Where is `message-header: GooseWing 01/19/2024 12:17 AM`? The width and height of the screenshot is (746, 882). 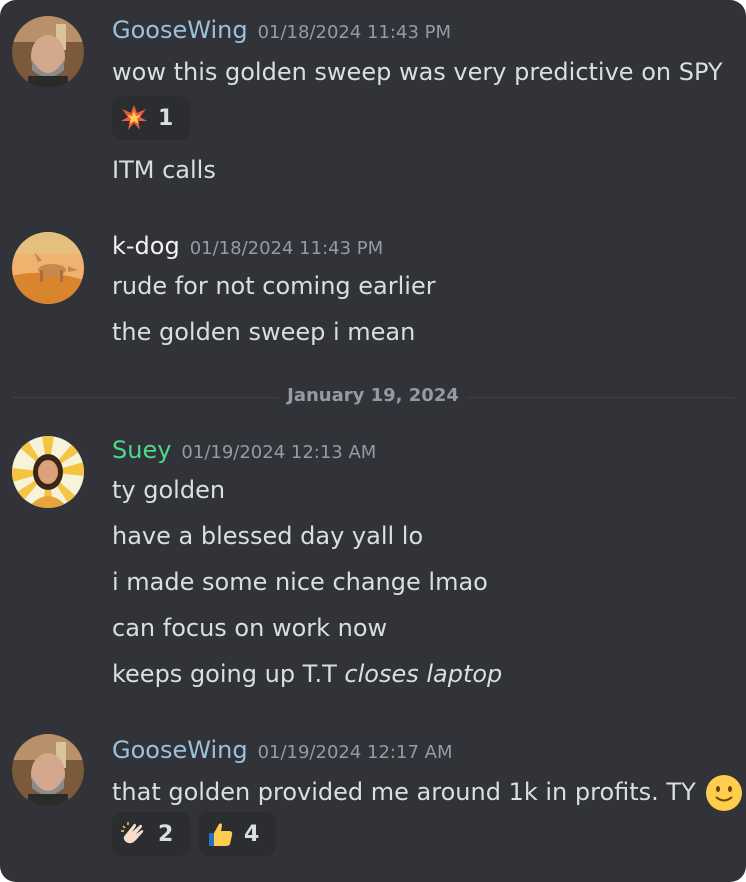 message-header: GooseWing 01/19/2024 12:17 AM is located at coordinates (282, 750).